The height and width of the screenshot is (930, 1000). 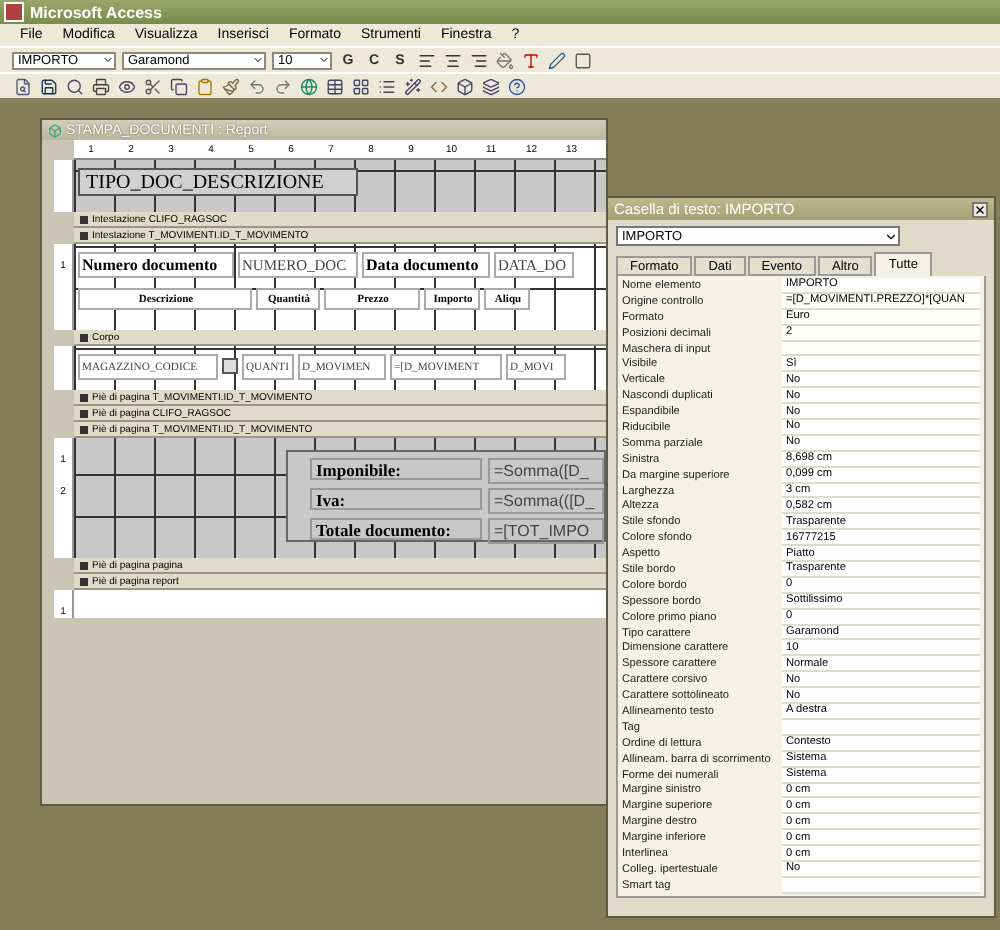 I want to click on printer-icon, so click(x=100, y=86).